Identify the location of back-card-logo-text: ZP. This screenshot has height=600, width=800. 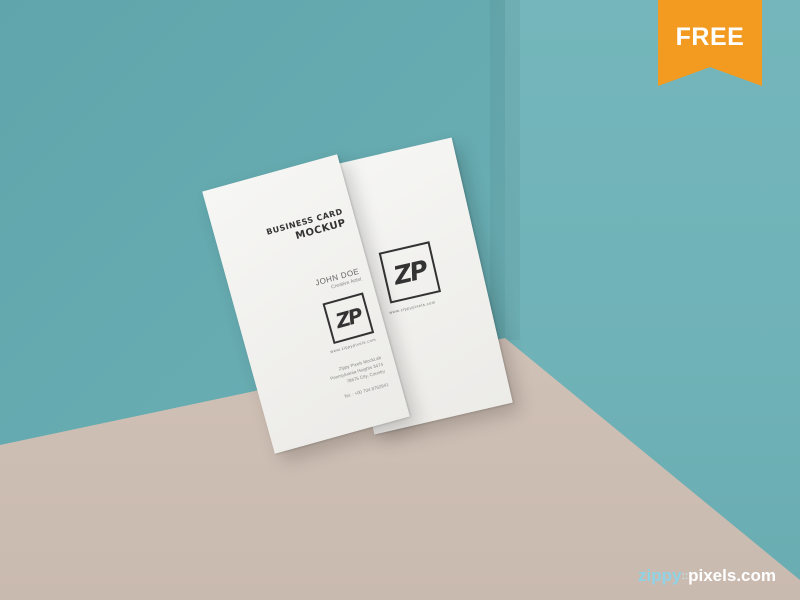
(409, 272).